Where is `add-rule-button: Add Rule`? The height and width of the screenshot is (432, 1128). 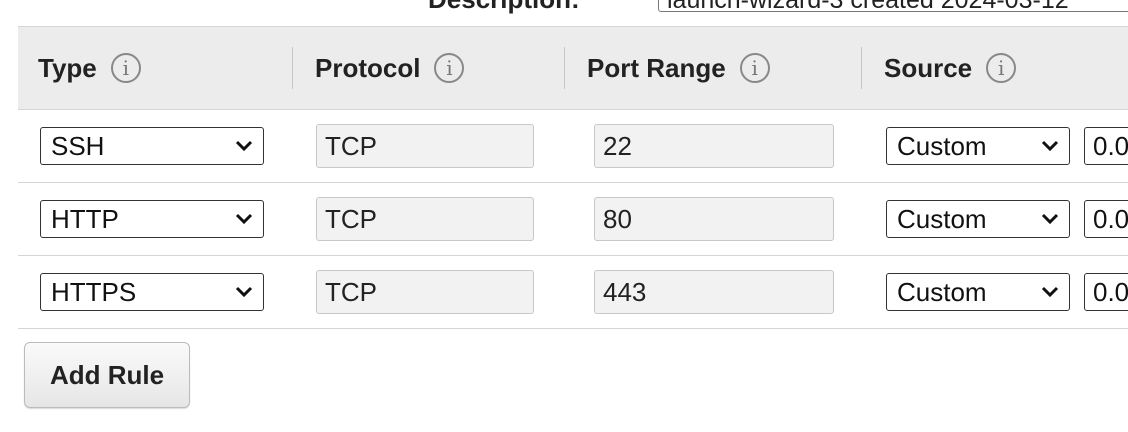 add-rule-button: Add Rule is located at coordinates (107, 375).